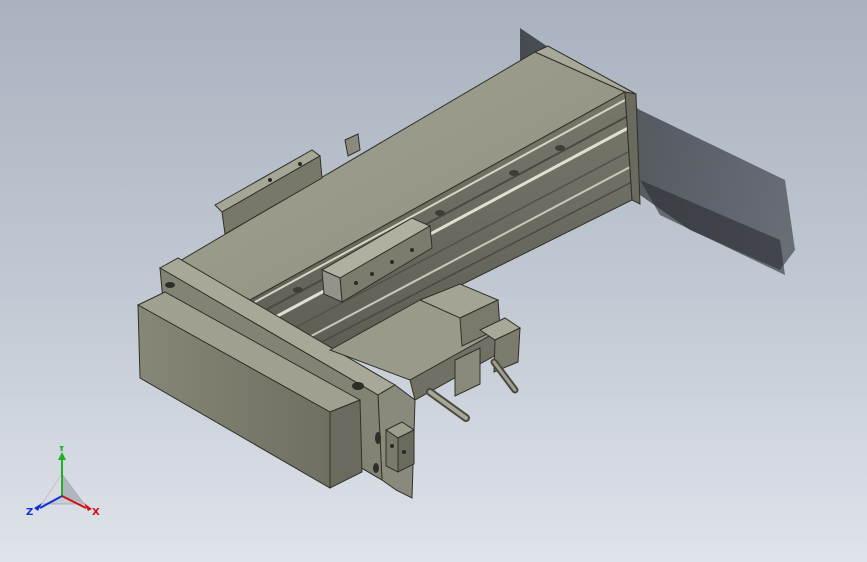 The height and width of the screenshot is (562, 867). Describe the element at coordinates (400, 447) in the screenshot. I see `sensor-block-front` at that location.